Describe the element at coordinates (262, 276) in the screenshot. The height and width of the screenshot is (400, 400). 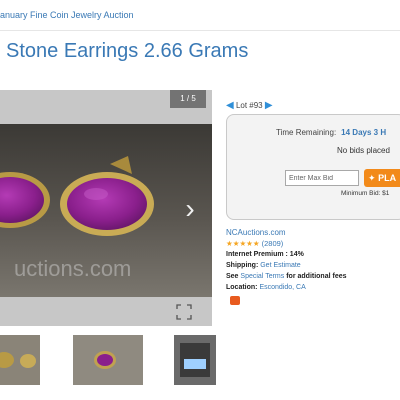
I see `special-terms-link: Special Terms` at that location.